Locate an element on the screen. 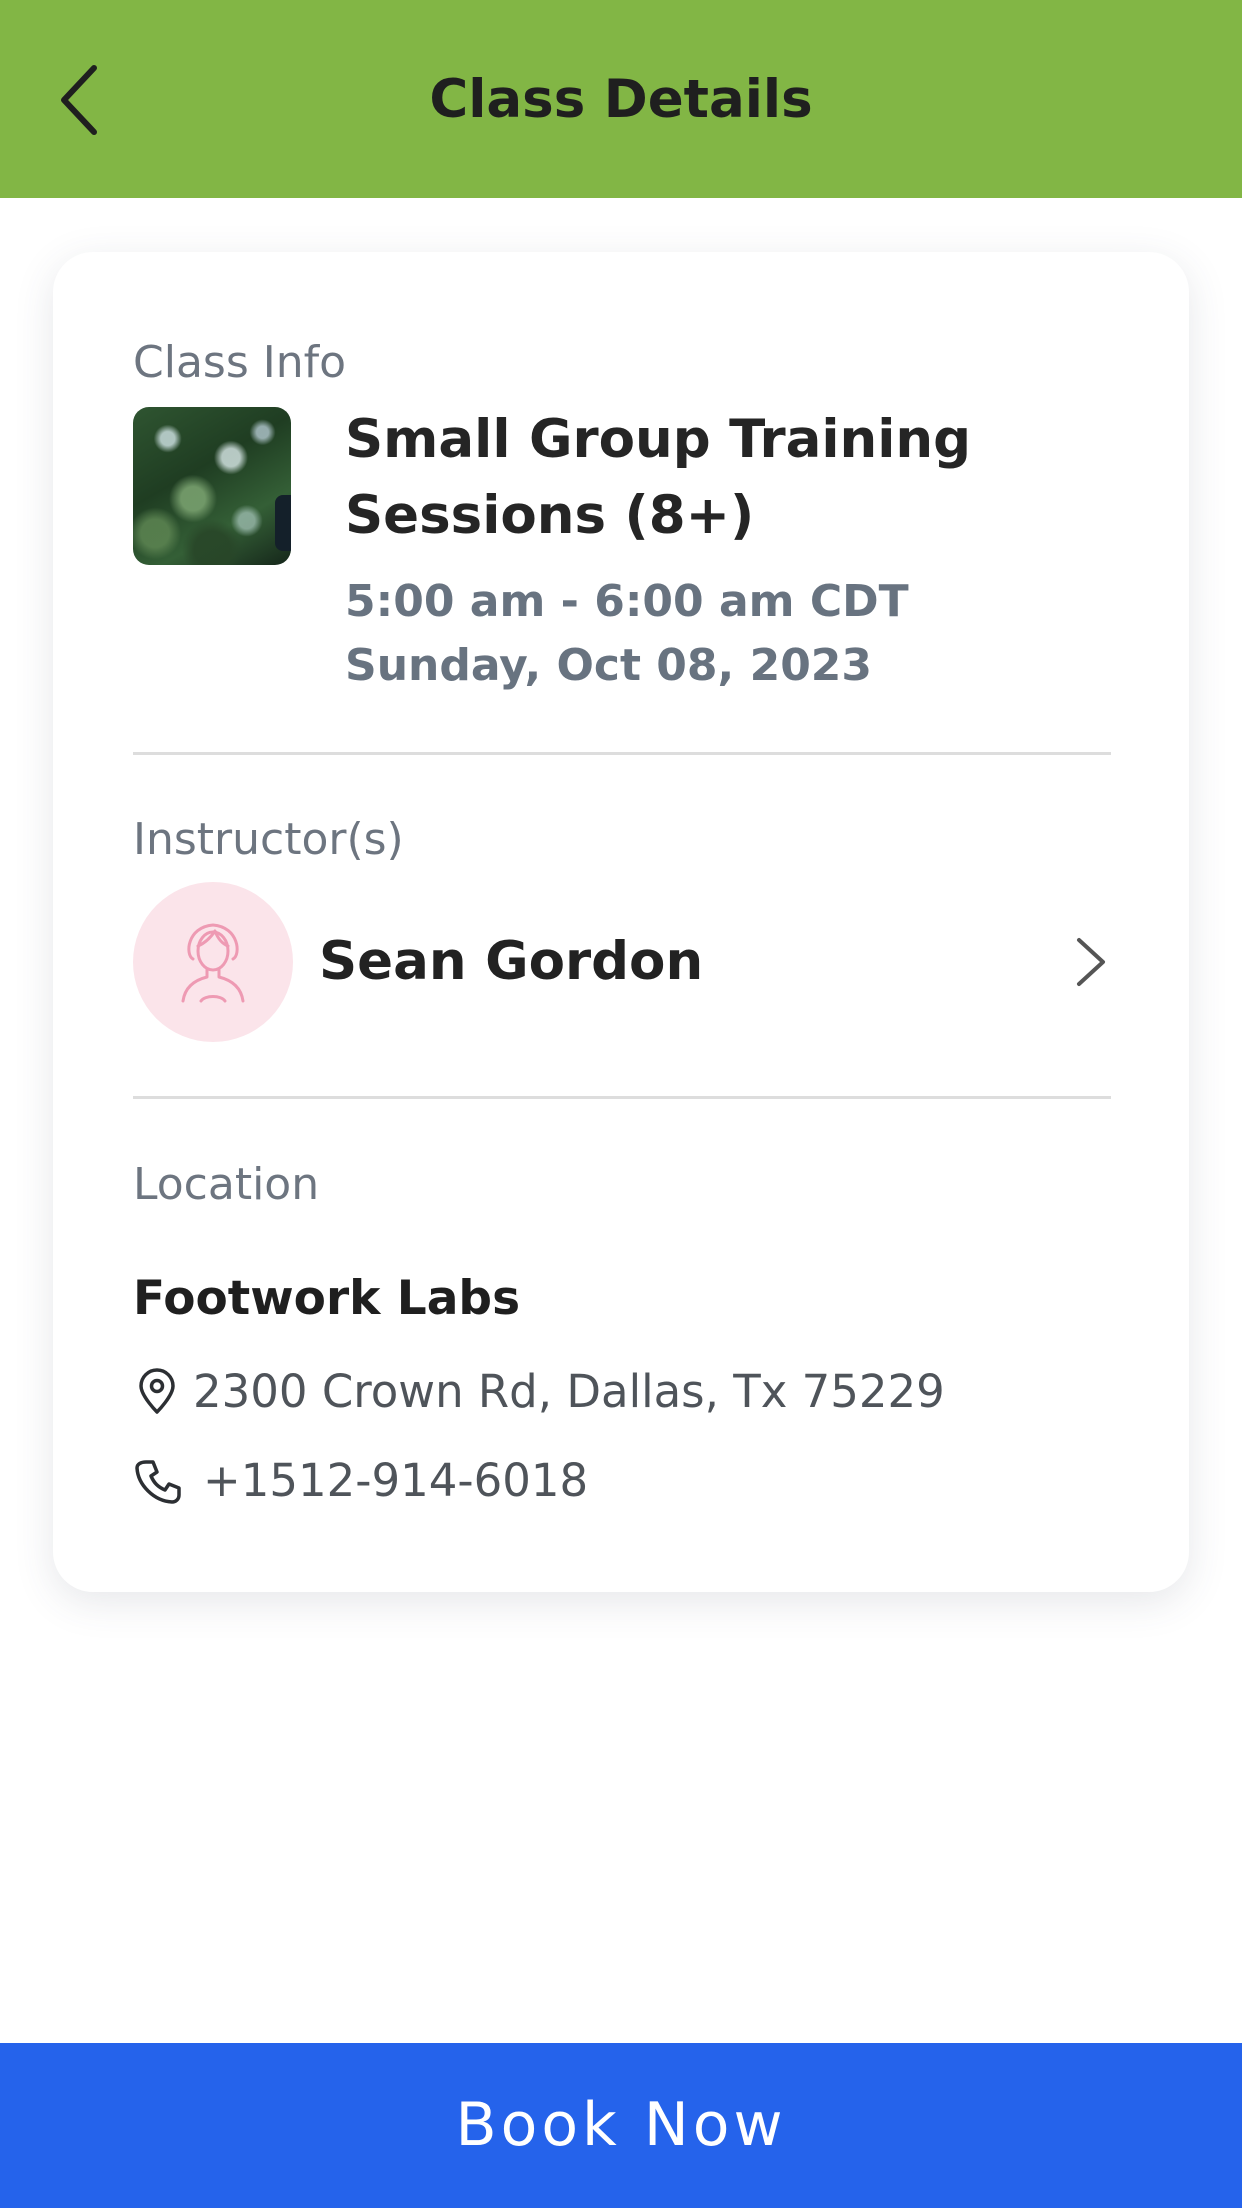 This screenshot has width=1242, height=2208. venue-name: Footwork Labs is located at coordinates (327, 1298).